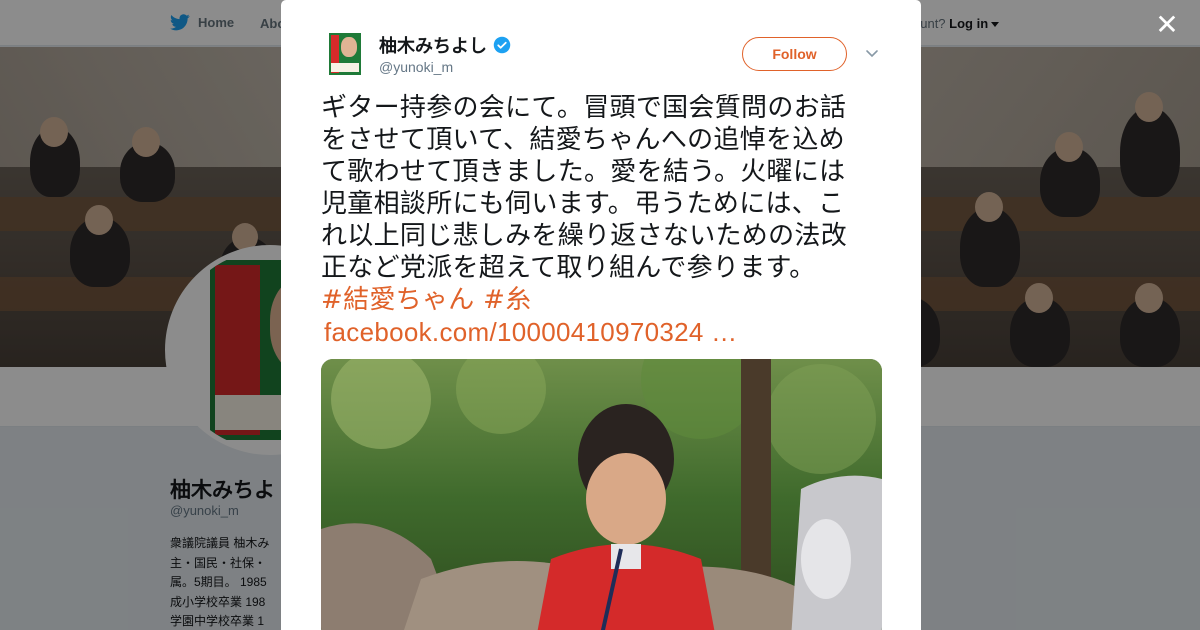  What do you see at coordinates (1167, 25) in the screenshot?
I see `close-icon: ✕` at bounding box center [1167, 25].